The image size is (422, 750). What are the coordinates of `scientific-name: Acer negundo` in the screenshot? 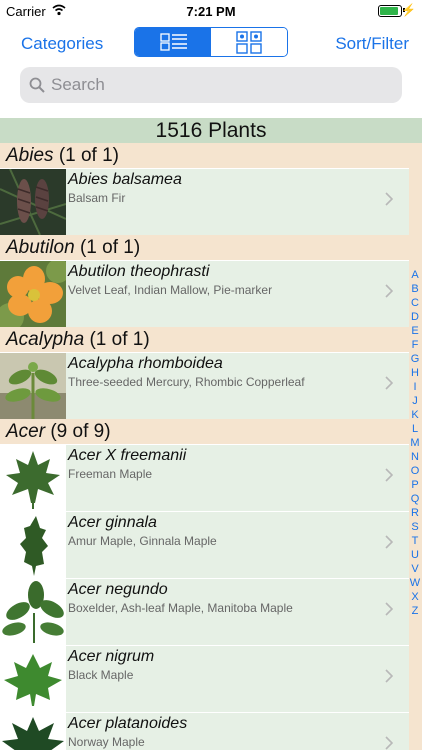 It's located at (118, 589).